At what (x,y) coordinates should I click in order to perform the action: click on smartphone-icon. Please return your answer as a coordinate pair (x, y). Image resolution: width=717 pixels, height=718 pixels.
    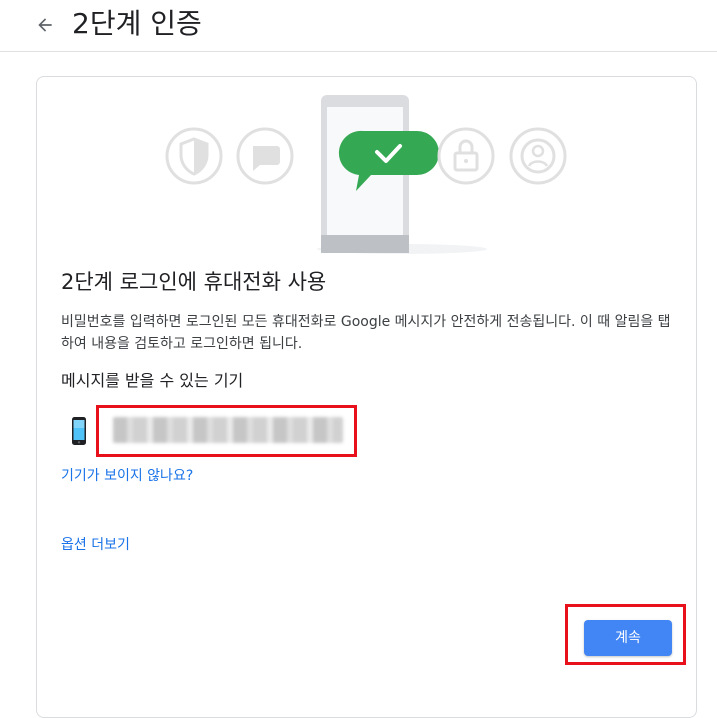
    Looking at the image, I should click on (79, 431).